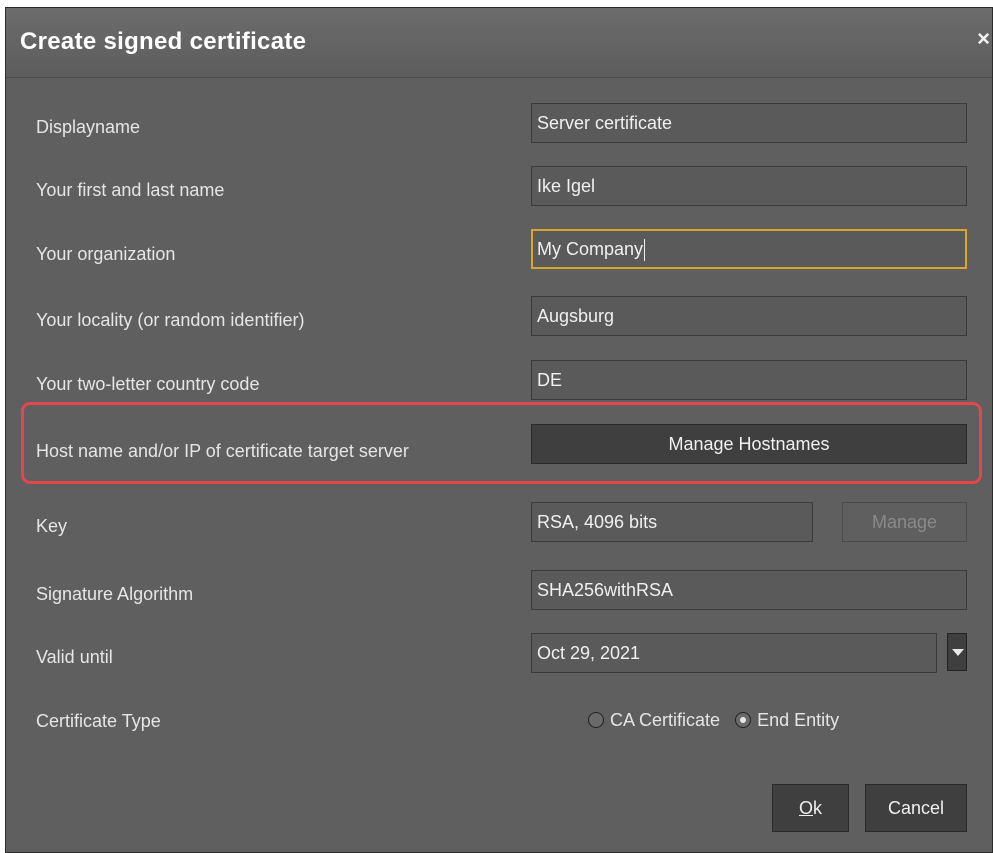 Image resolution: width=993 pixels, height=853 pixels. What do you see at coordinates (749, 316) in the screenshot?
I see `locality-field: Augsburg` at bounding box center [749, 316].